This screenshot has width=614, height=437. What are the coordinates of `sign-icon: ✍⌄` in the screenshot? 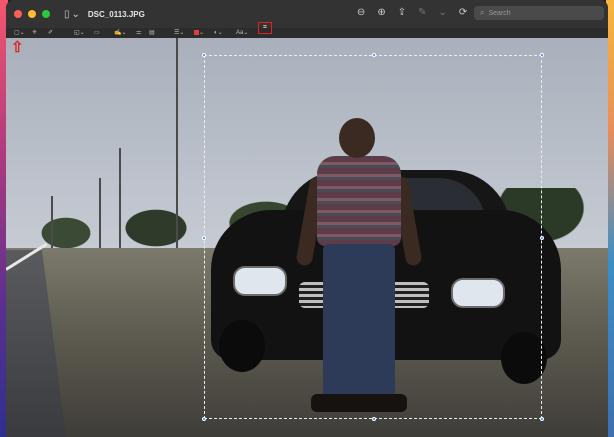 It's located at (120, 33).